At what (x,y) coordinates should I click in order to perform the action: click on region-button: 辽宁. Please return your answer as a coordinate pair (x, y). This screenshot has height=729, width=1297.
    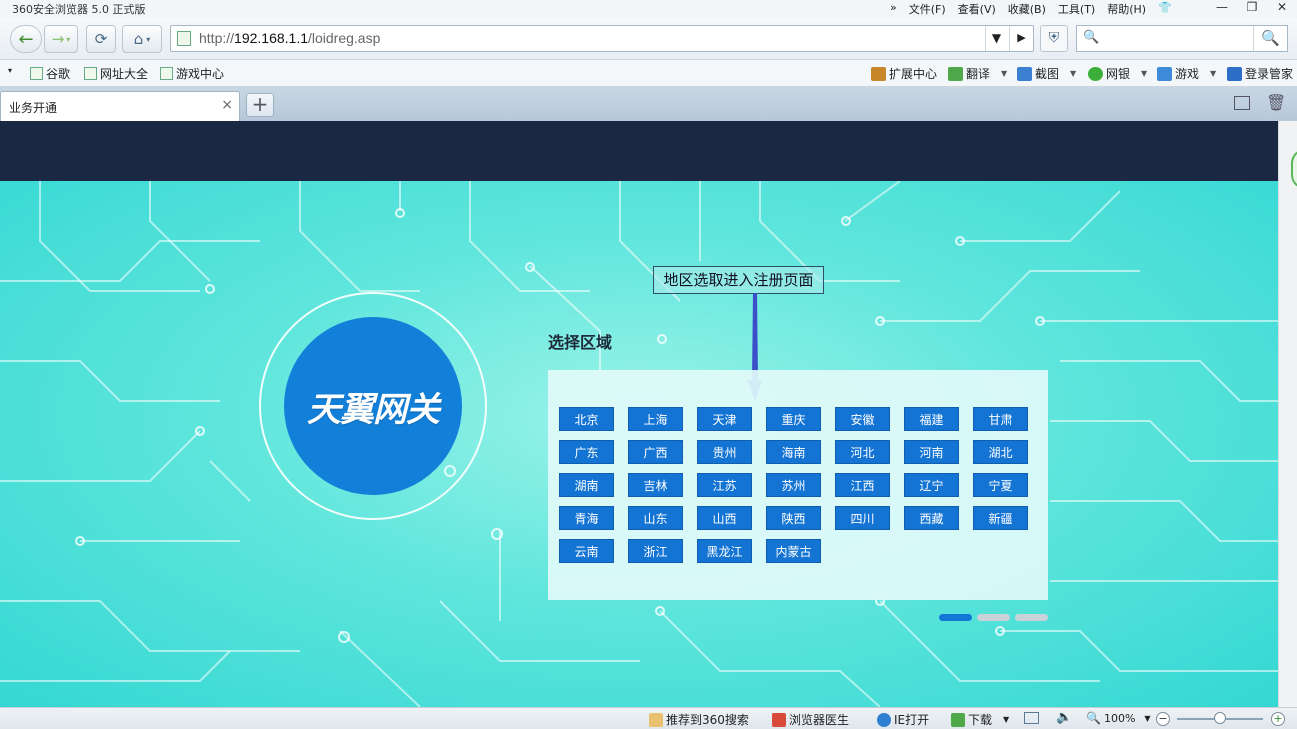
    Looking at the image, I should click on (931, 485).